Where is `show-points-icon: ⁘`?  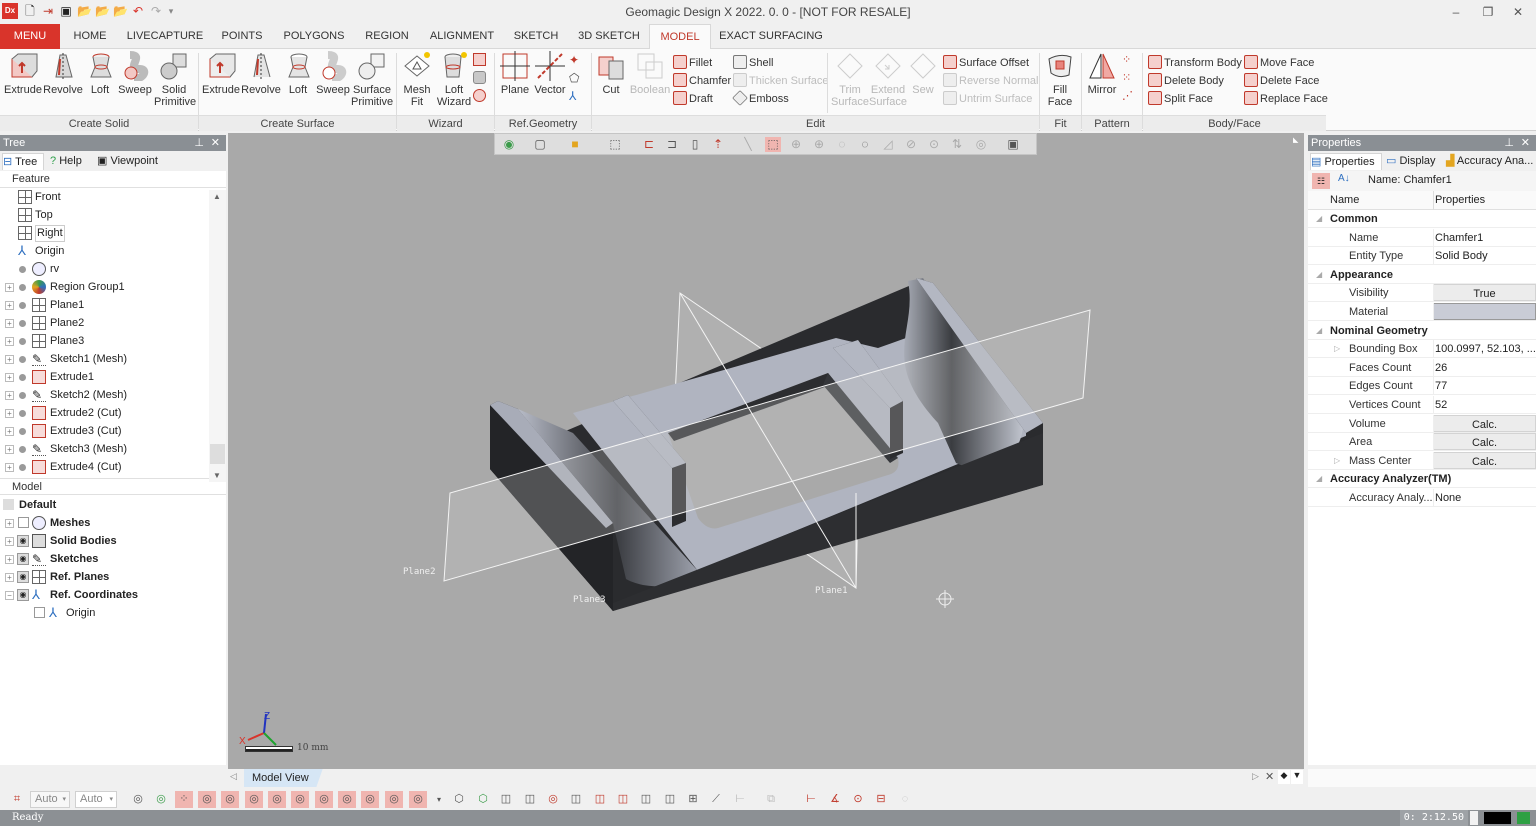
show-points-icon: ⁘ is located at coordinates (184, 799).